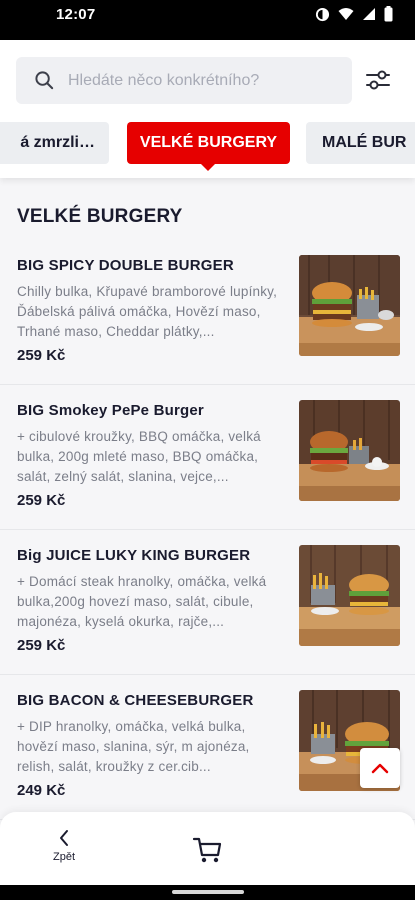 The height and width of the screenshot is (900, 415). I want to click on back-label: Zpět, so click(63, 857).